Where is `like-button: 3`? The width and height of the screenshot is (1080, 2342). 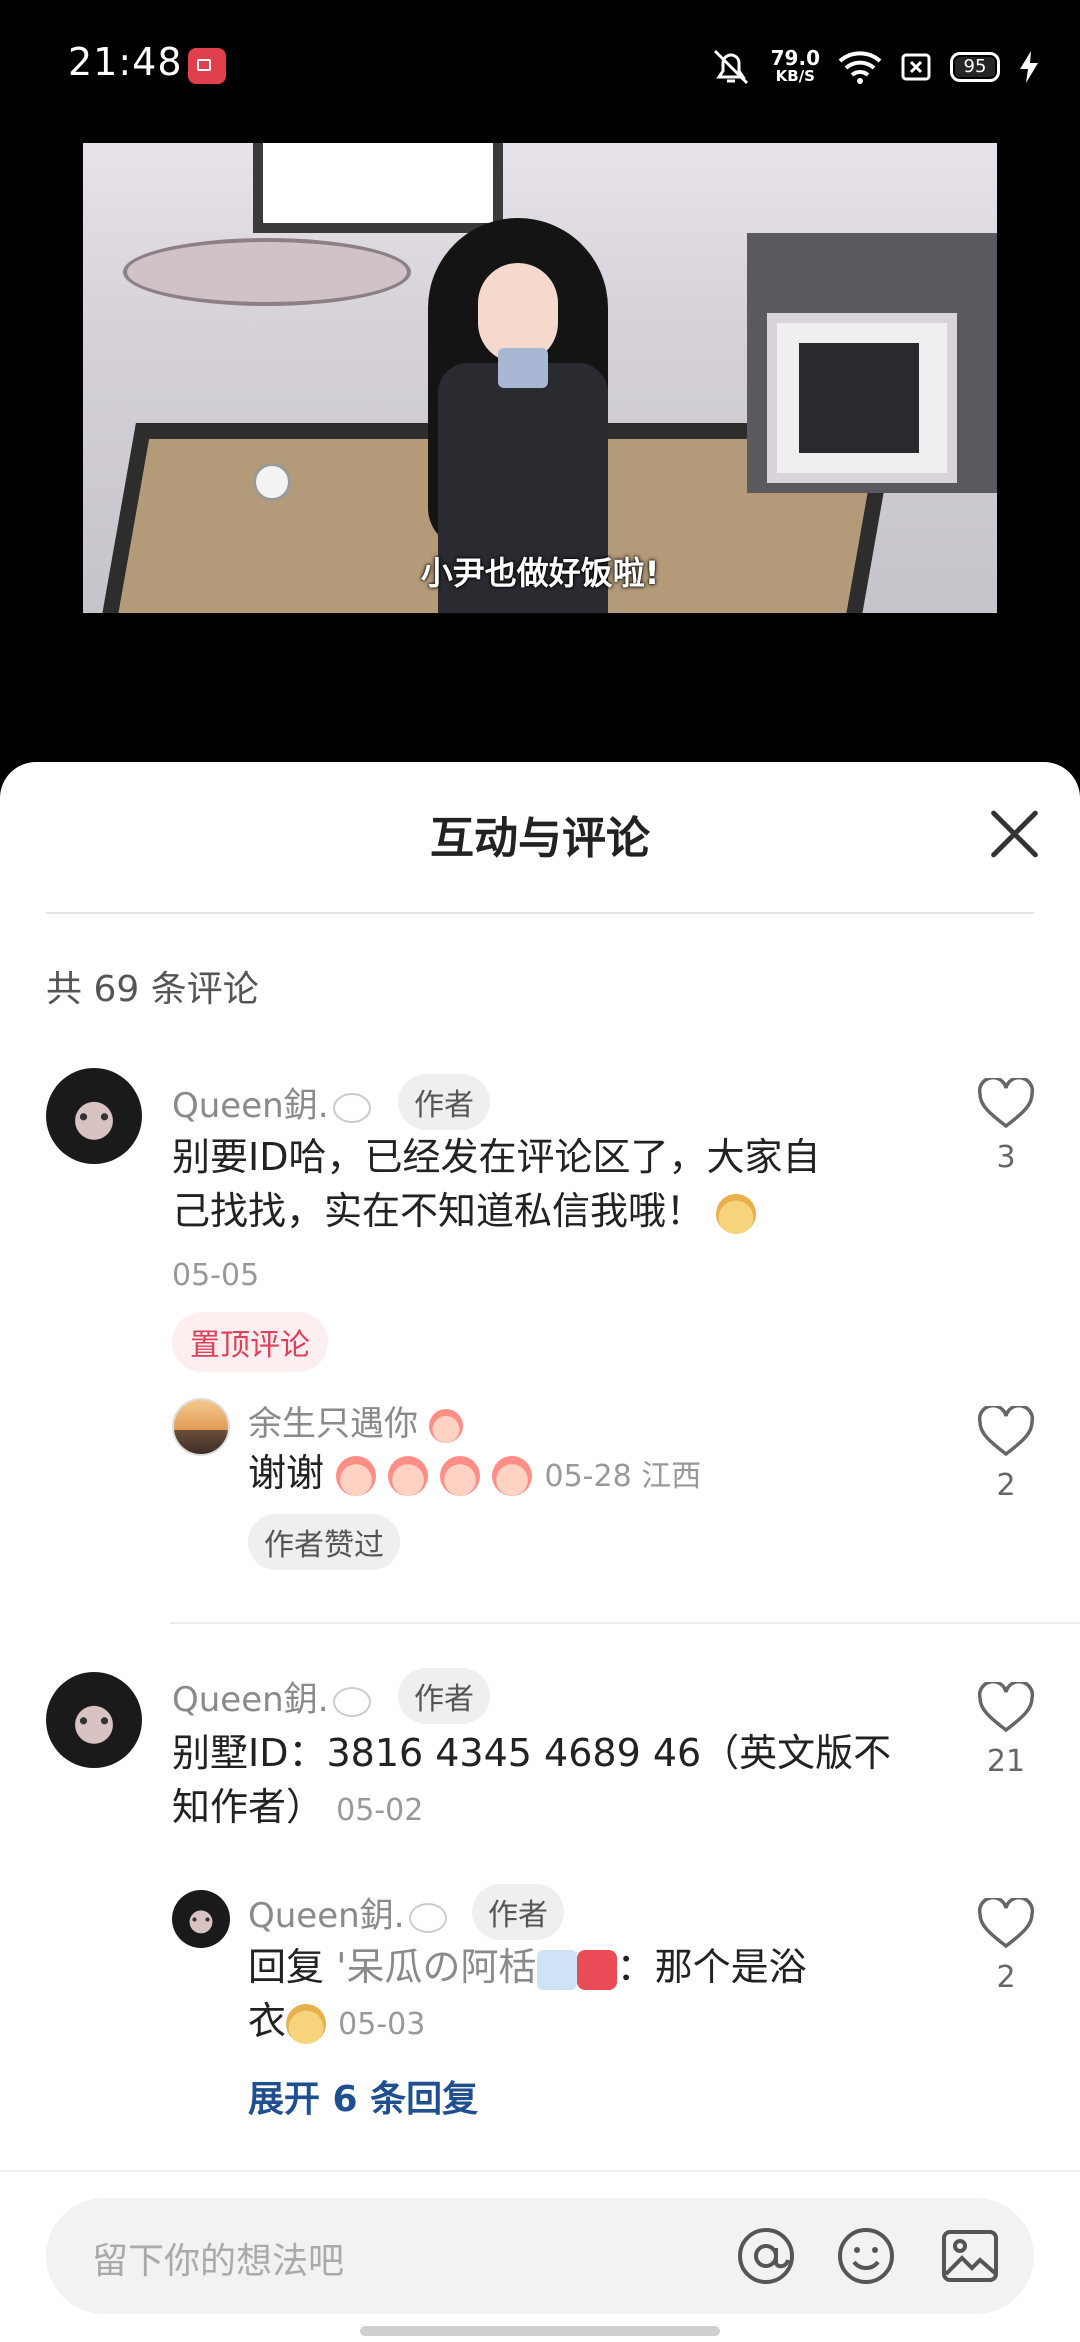
like-button: 3 is located at coordinates (1006, 1126).